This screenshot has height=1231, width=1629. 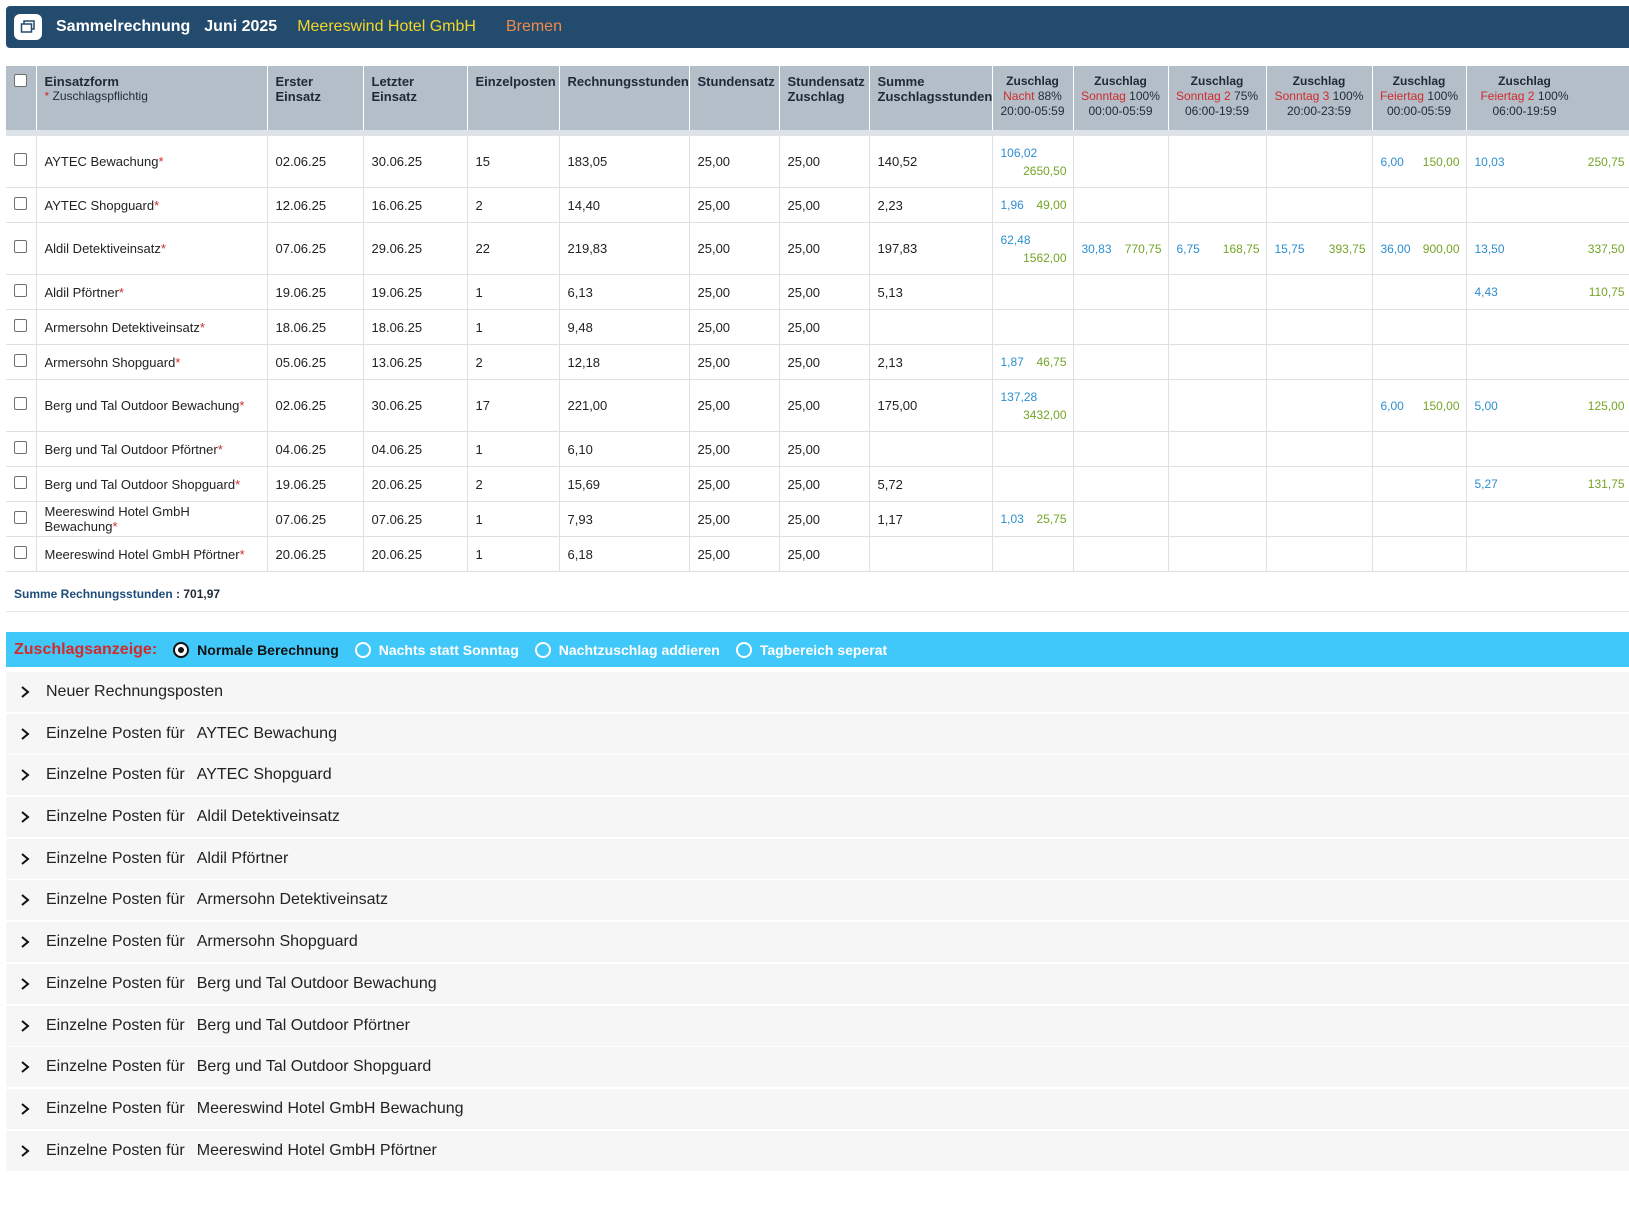 I want to click on col-stundensatz-zuschlag: Stundensatz Zuschlag, so click(x=824, y=101).